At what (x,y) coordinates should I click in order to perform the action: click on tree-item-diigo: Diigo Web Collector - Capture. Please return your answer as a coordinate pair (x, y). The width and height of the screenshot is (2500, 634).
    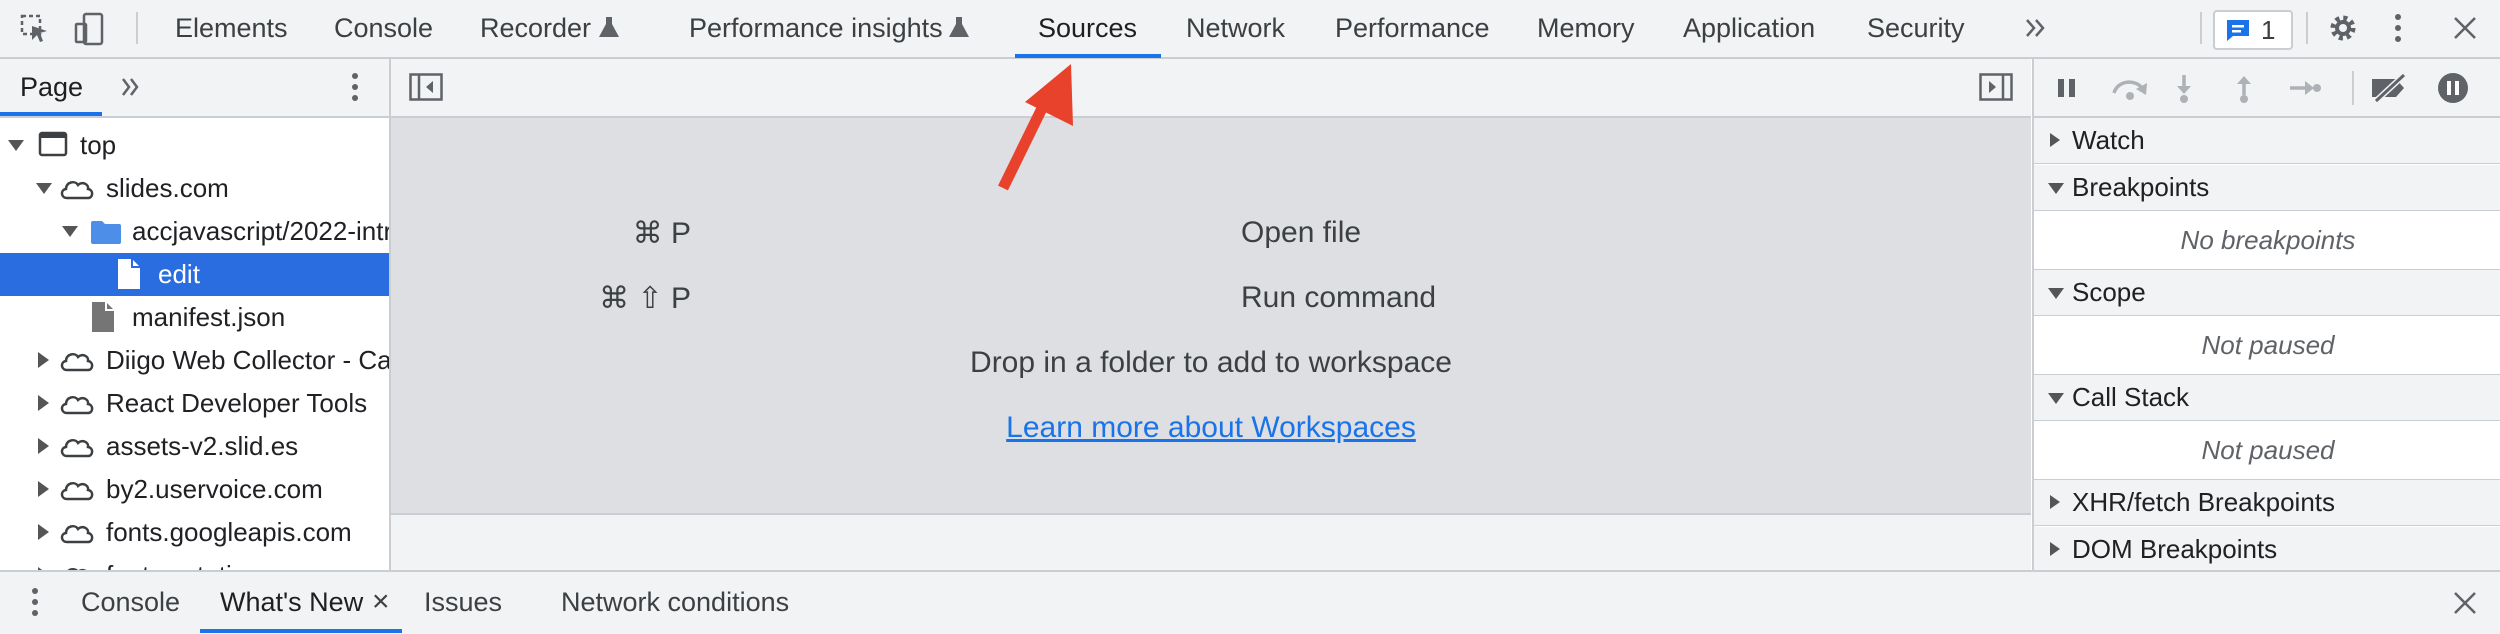
    Looking at the image, I should click on (194, 360).